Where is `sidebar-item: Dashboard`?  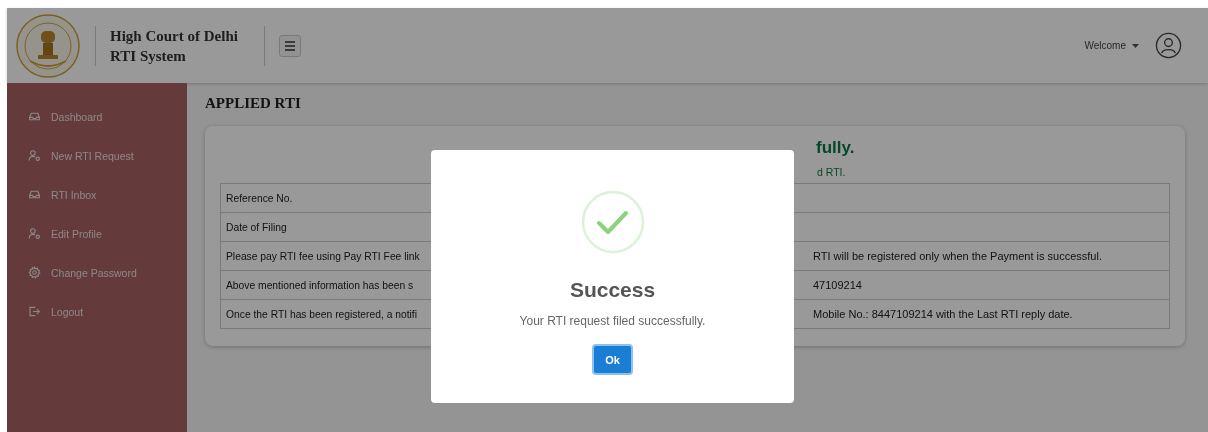 sidebar-item: Dashboard is located at coordinates (97, 116).